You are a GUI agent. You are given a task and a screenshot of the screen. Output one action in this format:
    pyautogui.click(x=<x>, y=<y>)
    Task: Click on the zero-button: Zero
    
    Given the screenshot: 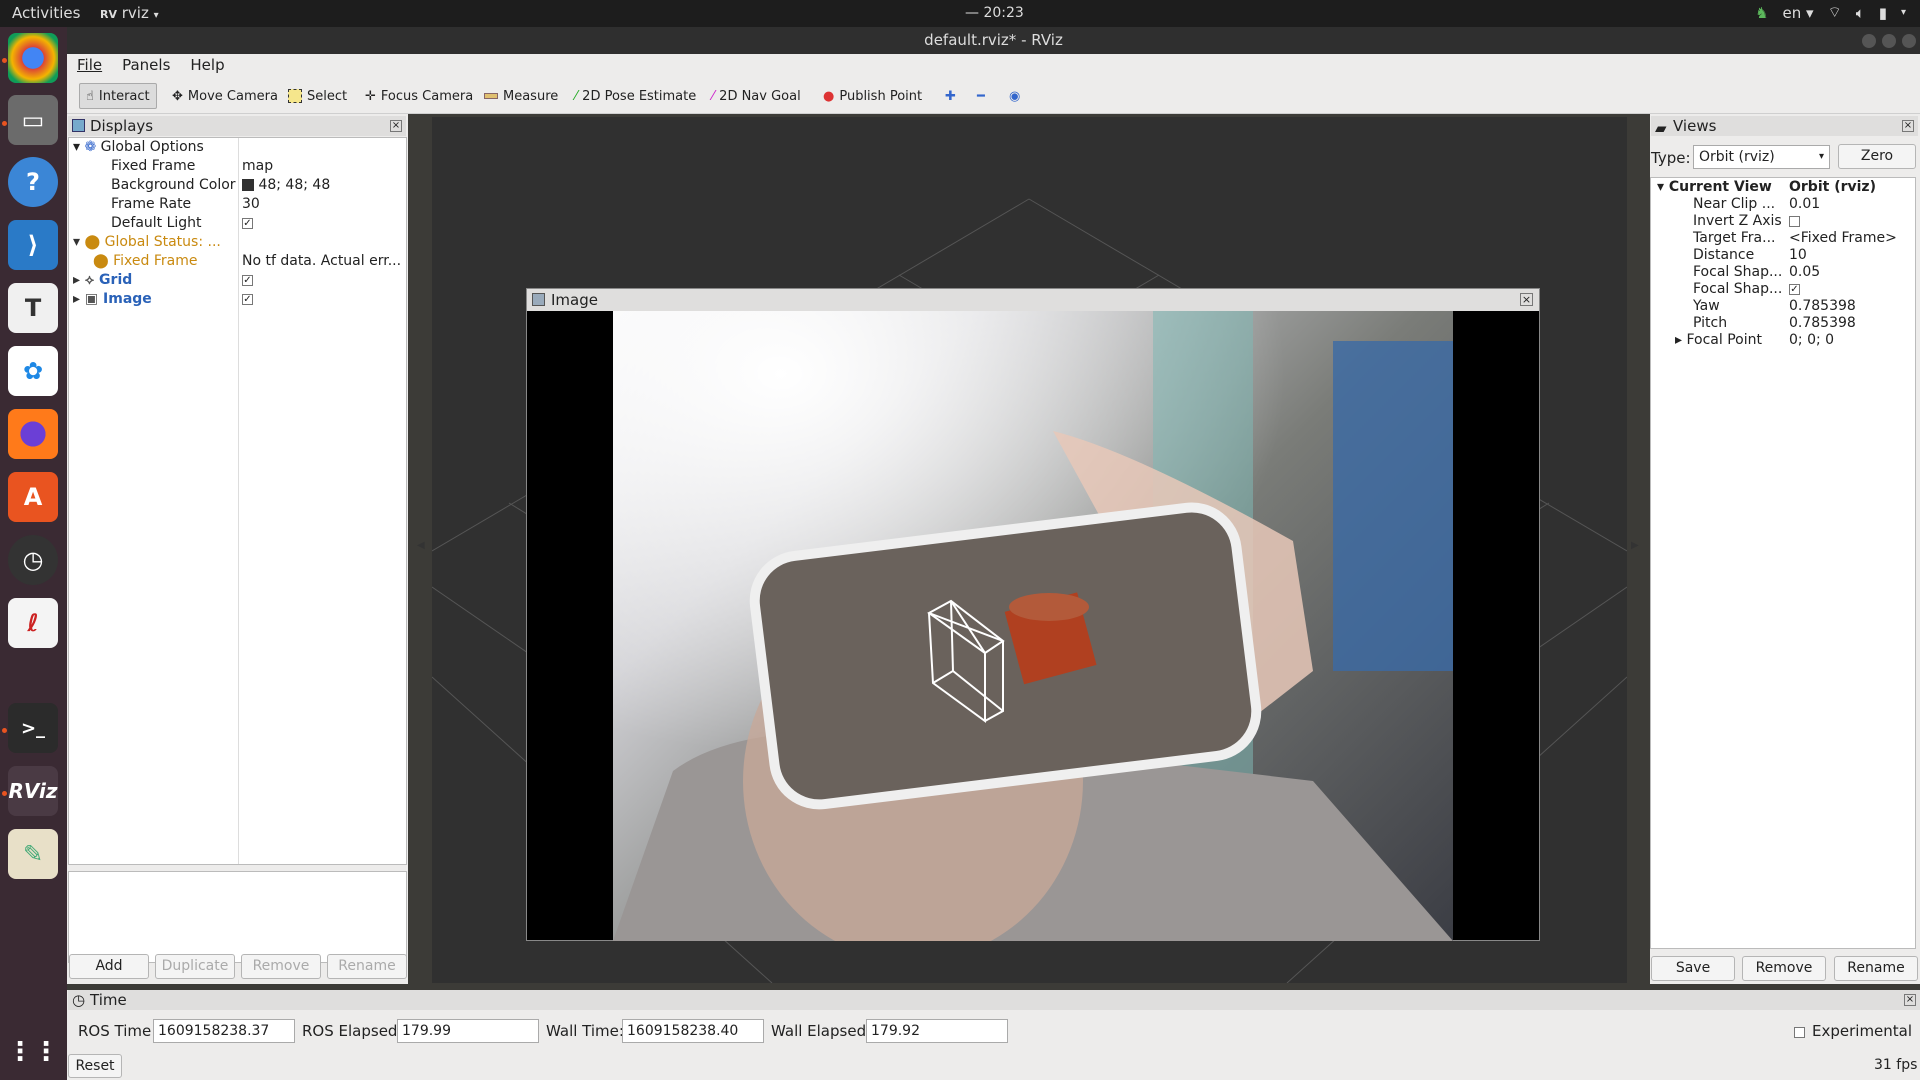 What is the action you would take?
    pyautogui.click(x=1877, y=156)
    